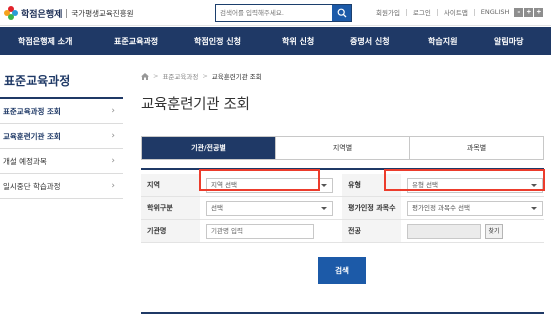  Describe the element at coordinates (208, 148) in the screenshot. I see `tab-institution-major: 기관/전공별` at that location.